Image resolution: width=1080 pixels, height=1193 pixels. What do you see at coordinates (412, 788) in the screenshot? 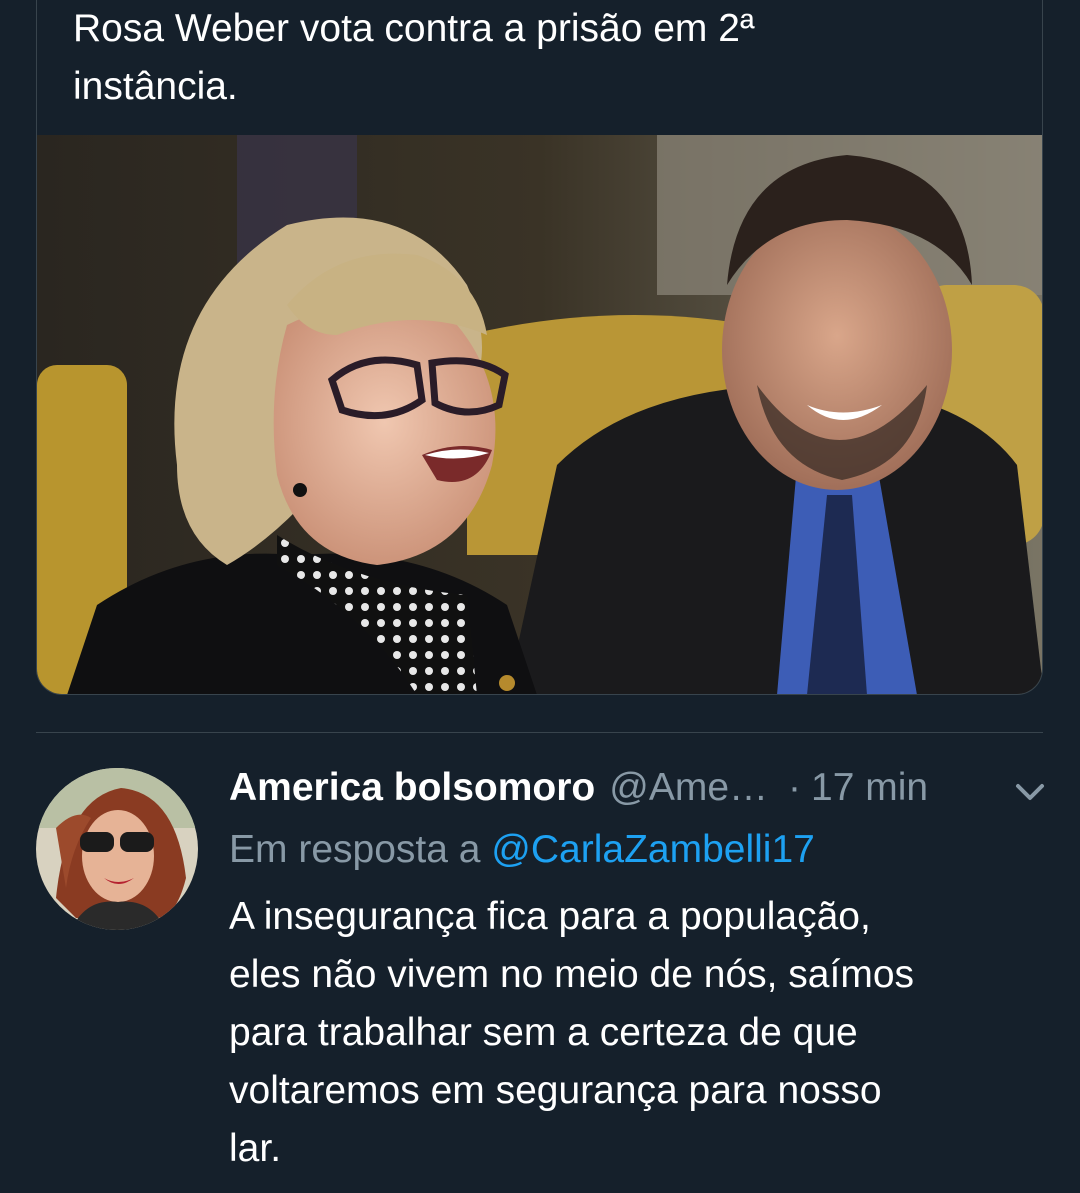
I see `author-name: America bolsomoro` at bounding box center [412, 788].